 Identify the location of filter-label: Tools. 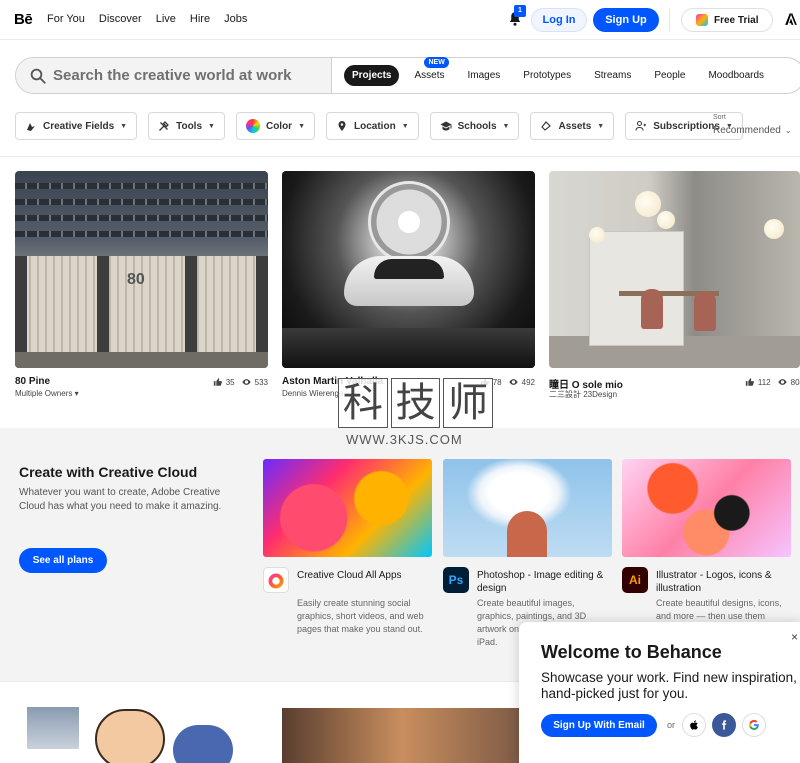
(189, 126).